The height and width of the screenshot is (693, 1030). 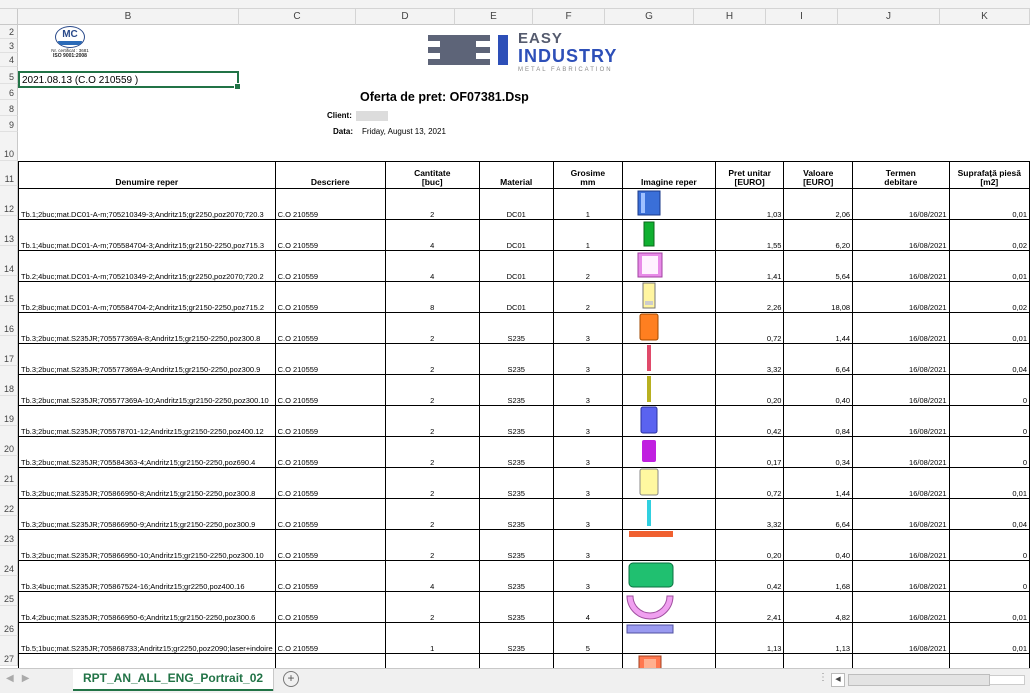 I want to click on cell-value: 0,84, so click(x=818, y=421).